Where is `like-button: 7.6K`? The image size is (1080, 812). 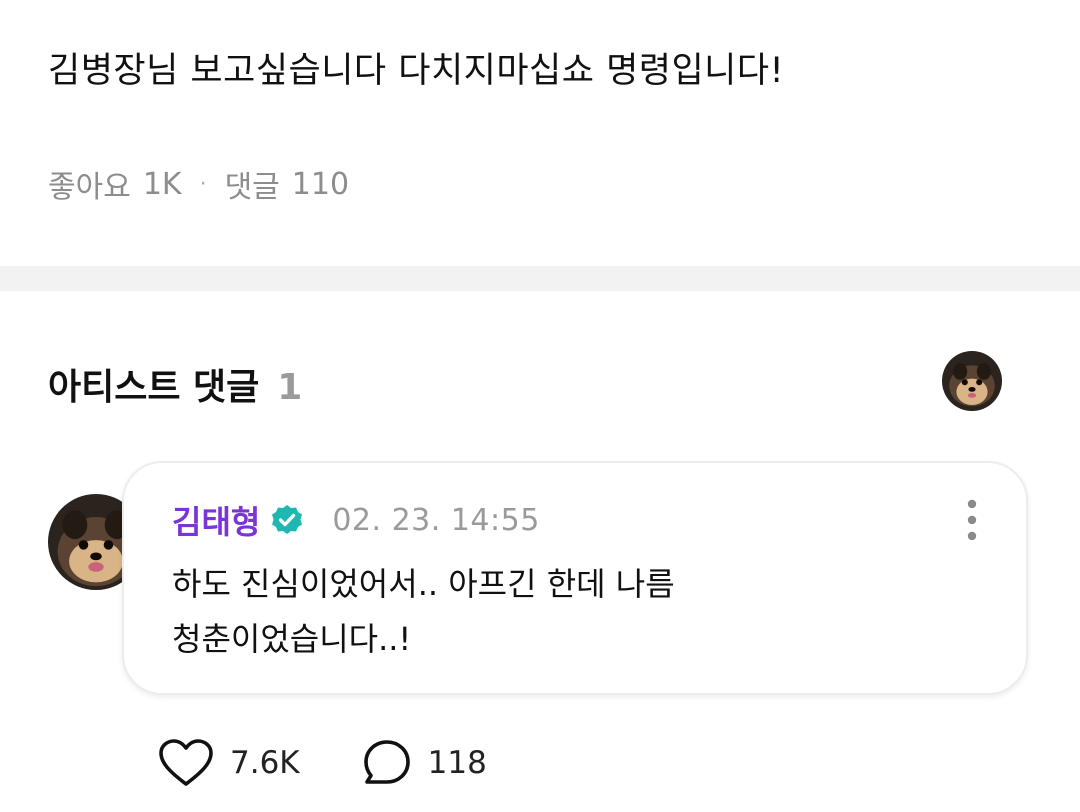 like-button: 7.6K is located at coordinates (229, 763).